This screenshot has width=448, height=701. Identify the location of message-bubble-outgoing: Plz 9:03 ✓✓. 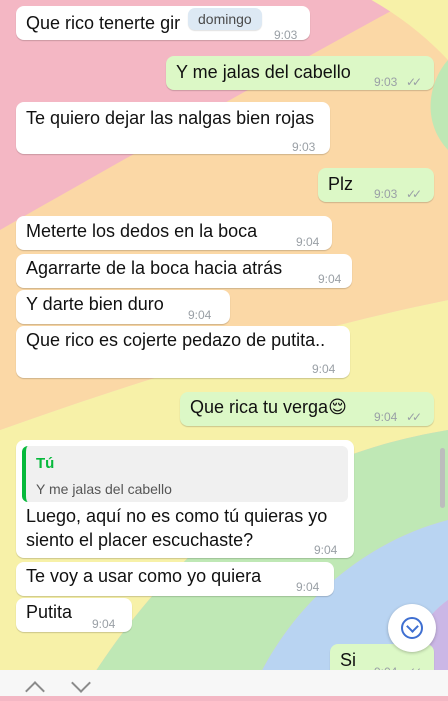
(376, 185).